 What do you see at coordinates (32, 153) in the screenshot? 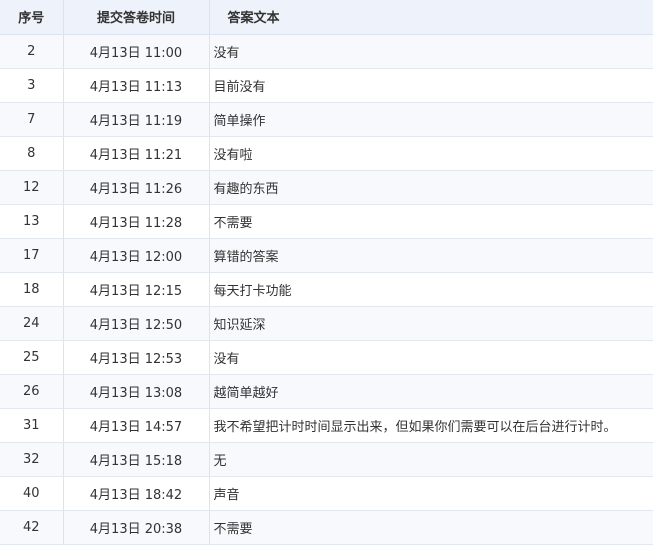
I see `cell-seq: 8` at bounding box center [32, 153].